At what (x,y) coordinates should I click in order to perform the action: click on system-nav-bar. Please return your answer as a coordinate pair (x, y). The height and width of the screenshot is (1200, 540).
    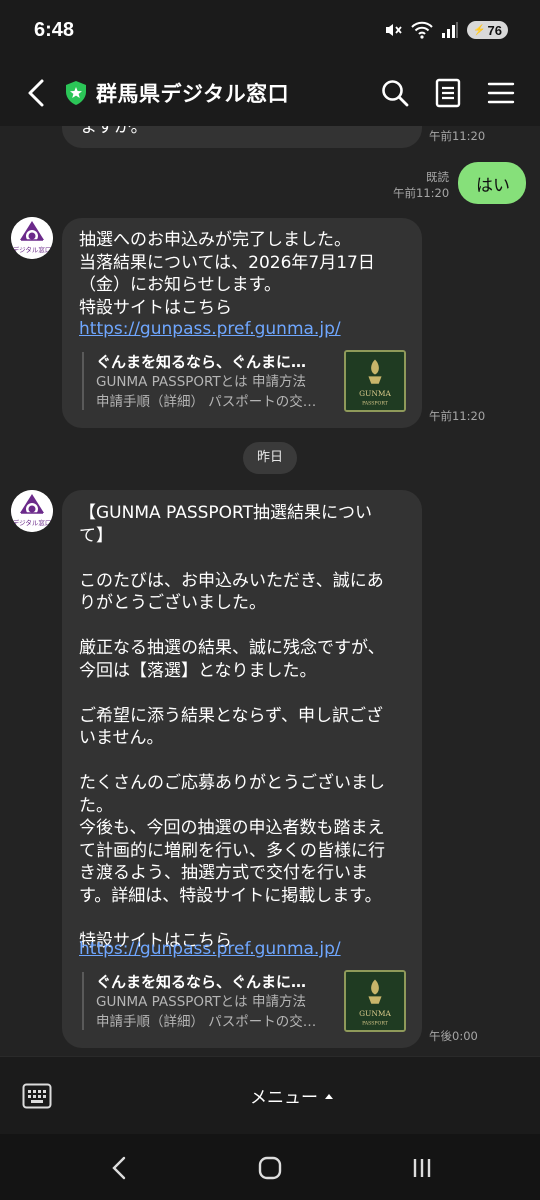
    Looking at the image, I should click on (270, 1167).